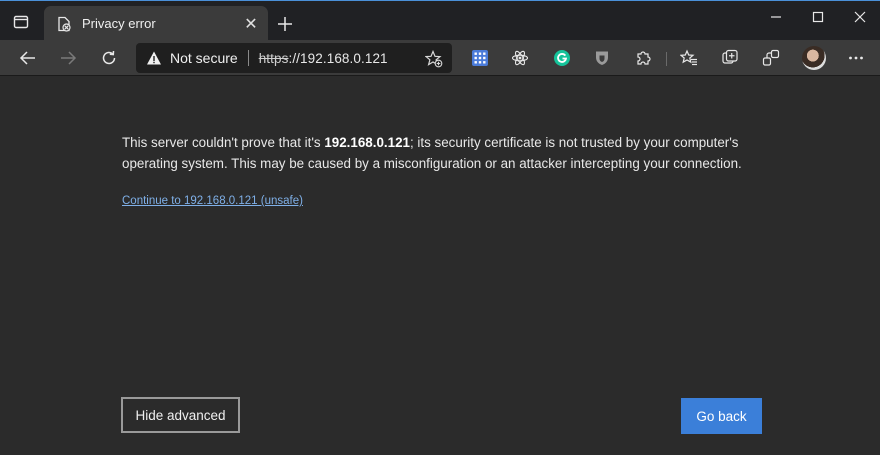 This screenshot has height=455, width=880. I want to click on hide-advanced-button: Hide advanced, so click(180, 415).